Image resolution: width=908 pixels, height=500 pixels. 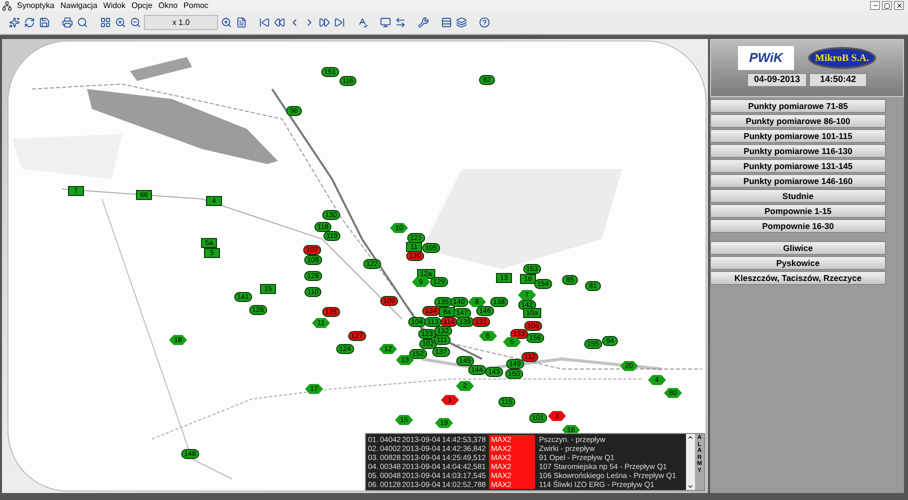 I want to click on navigation-button: Pompownie 16-30, so click(x=798, y=226).